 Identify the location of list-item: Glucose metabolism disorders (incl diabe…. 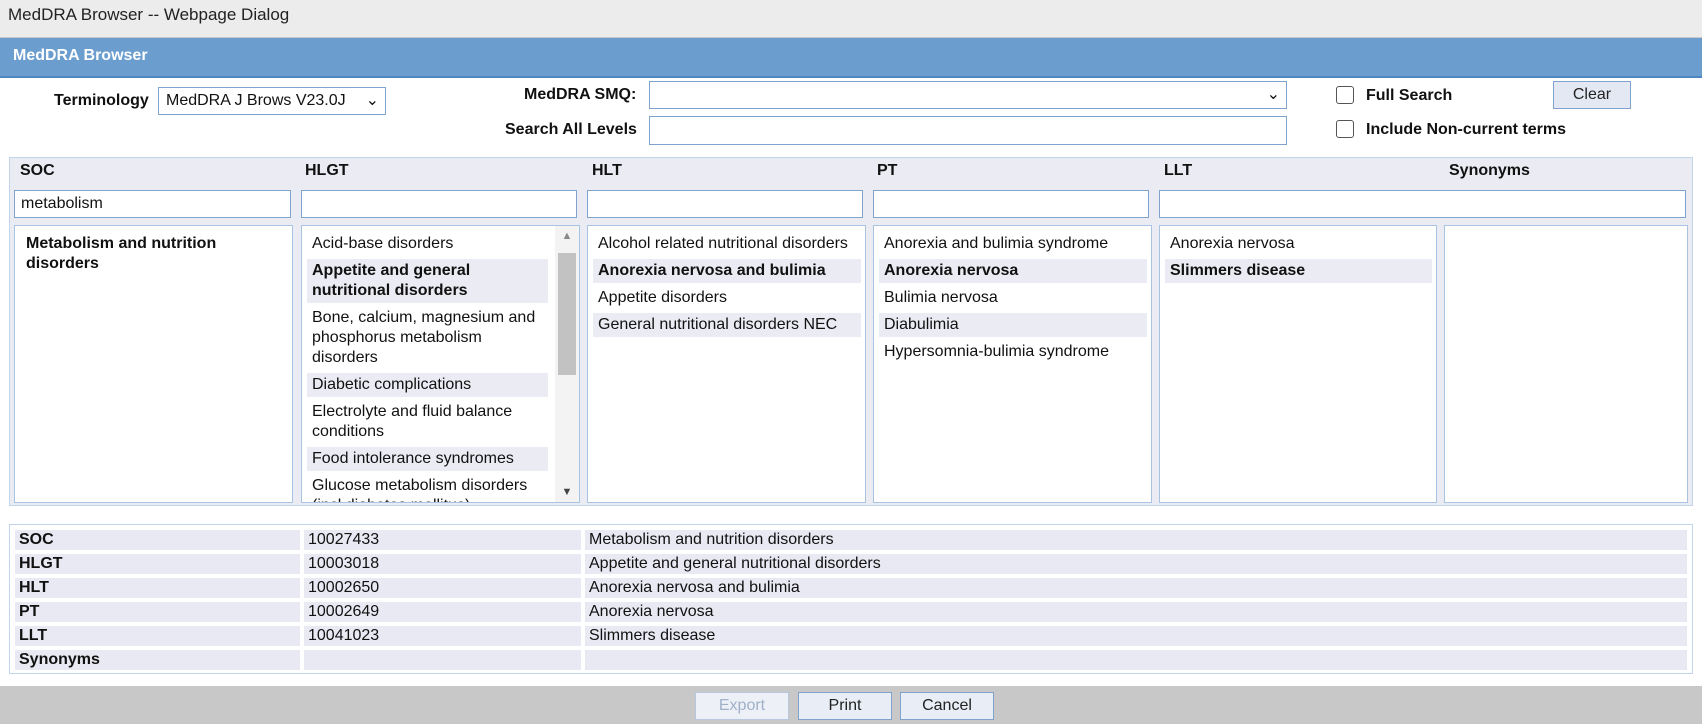
(427, 488).